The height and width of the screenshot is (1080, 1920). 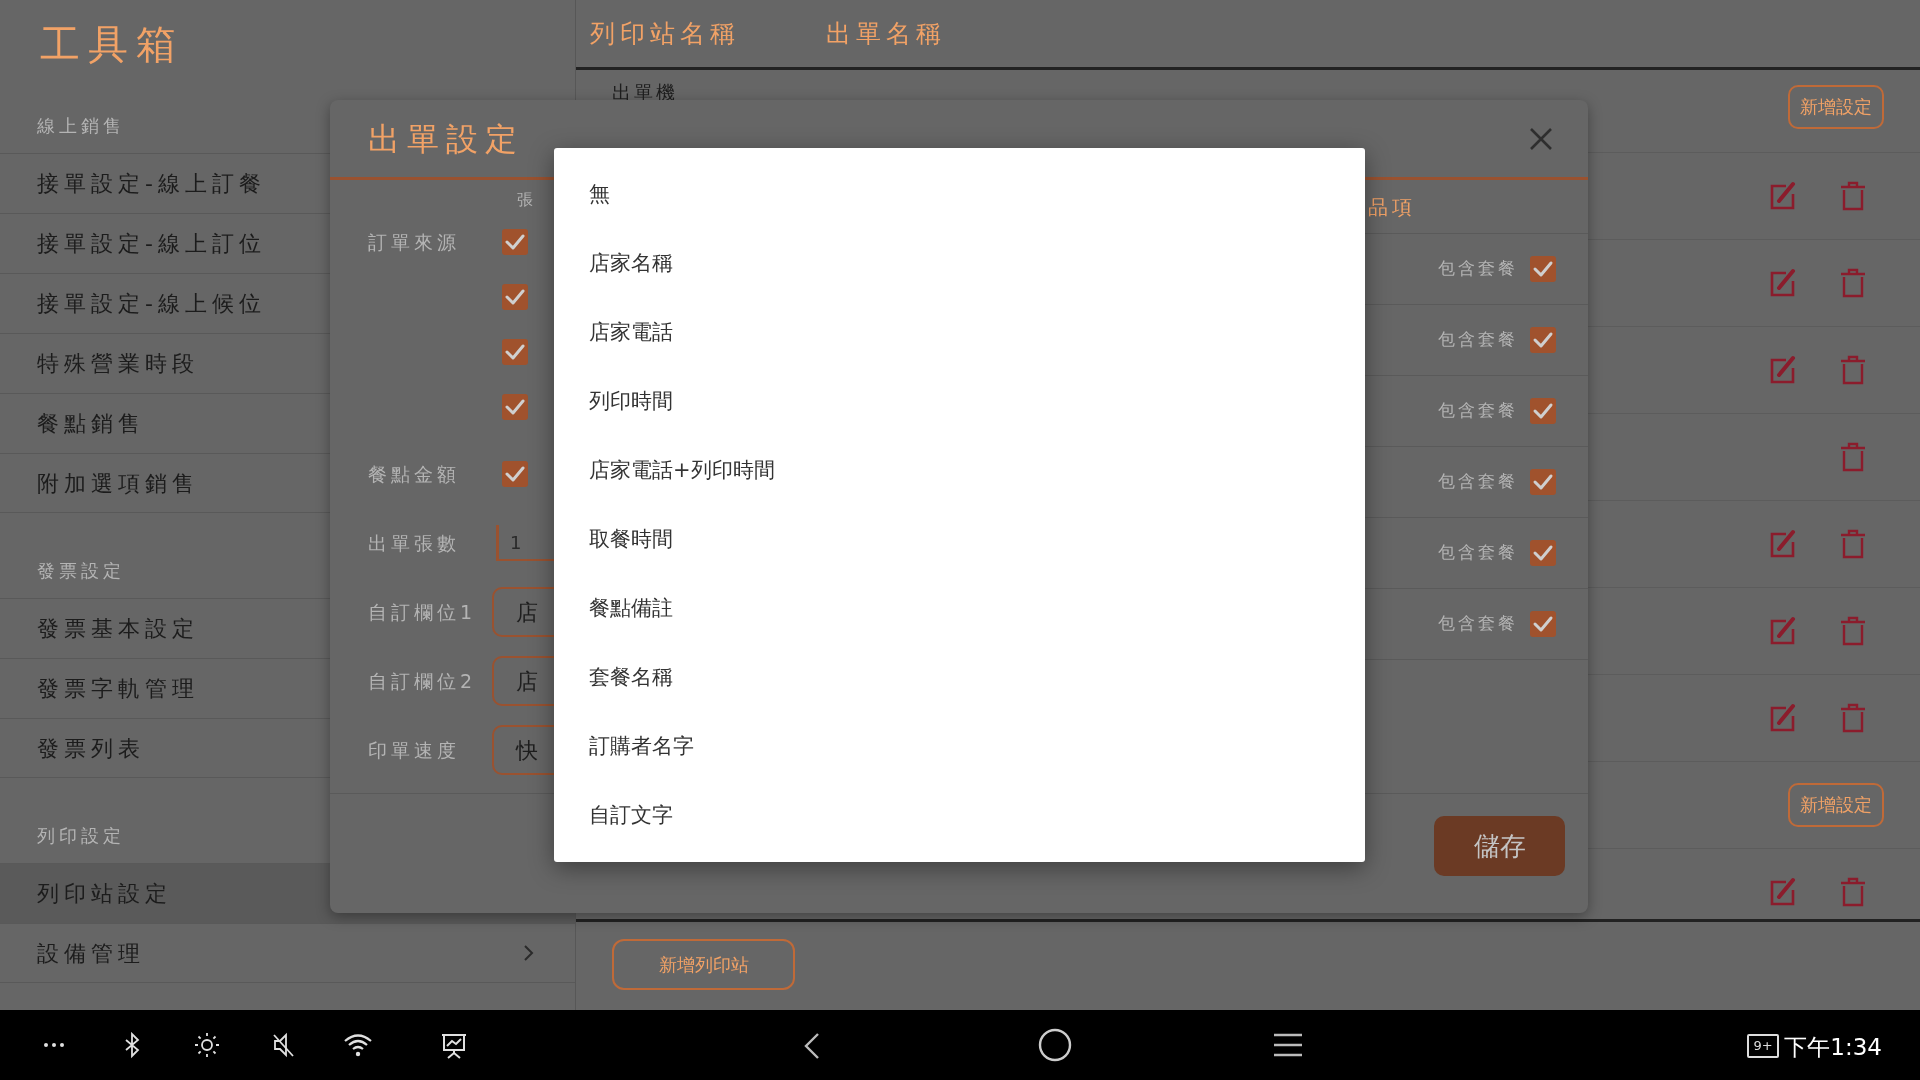 What do you see at coordinates (645, 92) in the screenshot?
I see `station-name: 出單機` at bounding box center [645, 92].